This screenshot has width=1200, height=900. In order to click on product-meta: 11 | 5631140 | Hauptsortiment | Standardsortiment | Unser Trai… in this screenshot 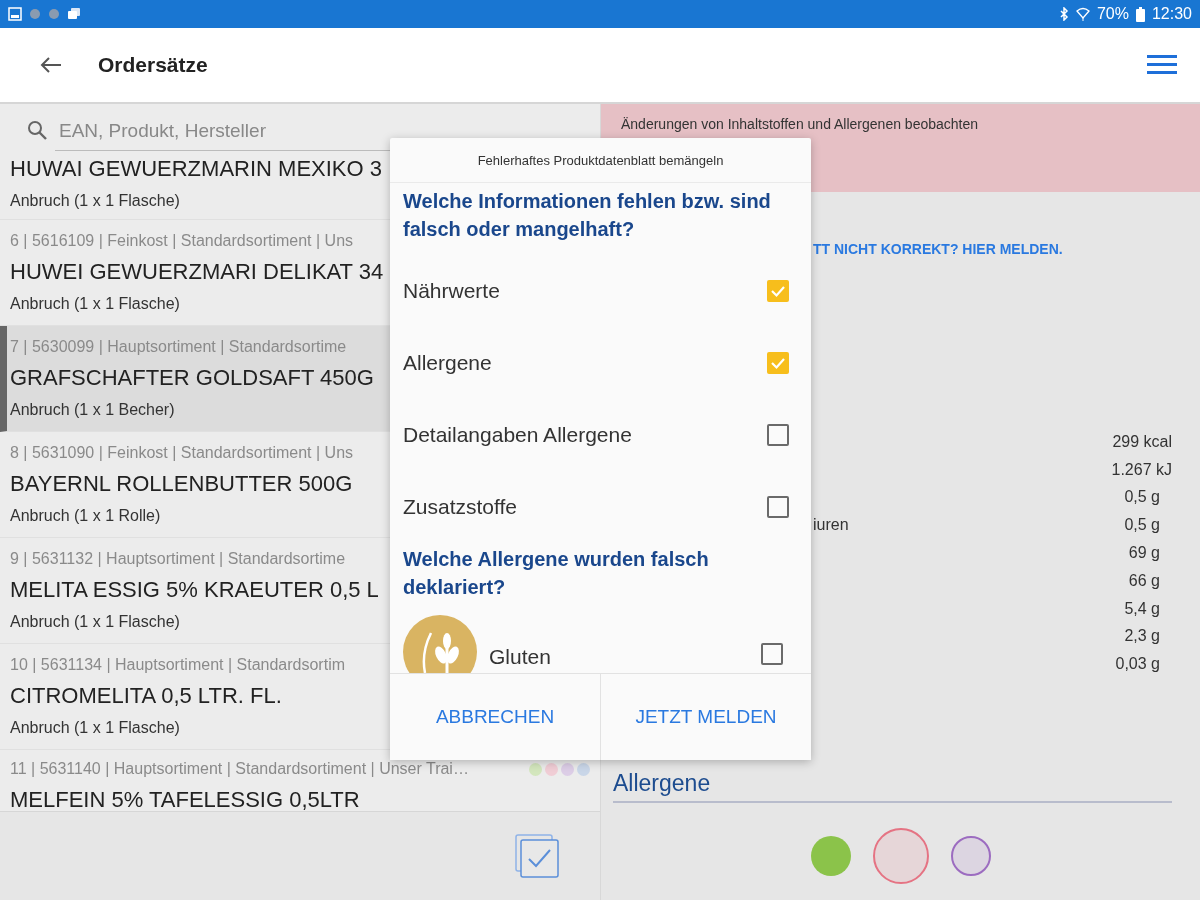, I will do `click(239, 769)`.